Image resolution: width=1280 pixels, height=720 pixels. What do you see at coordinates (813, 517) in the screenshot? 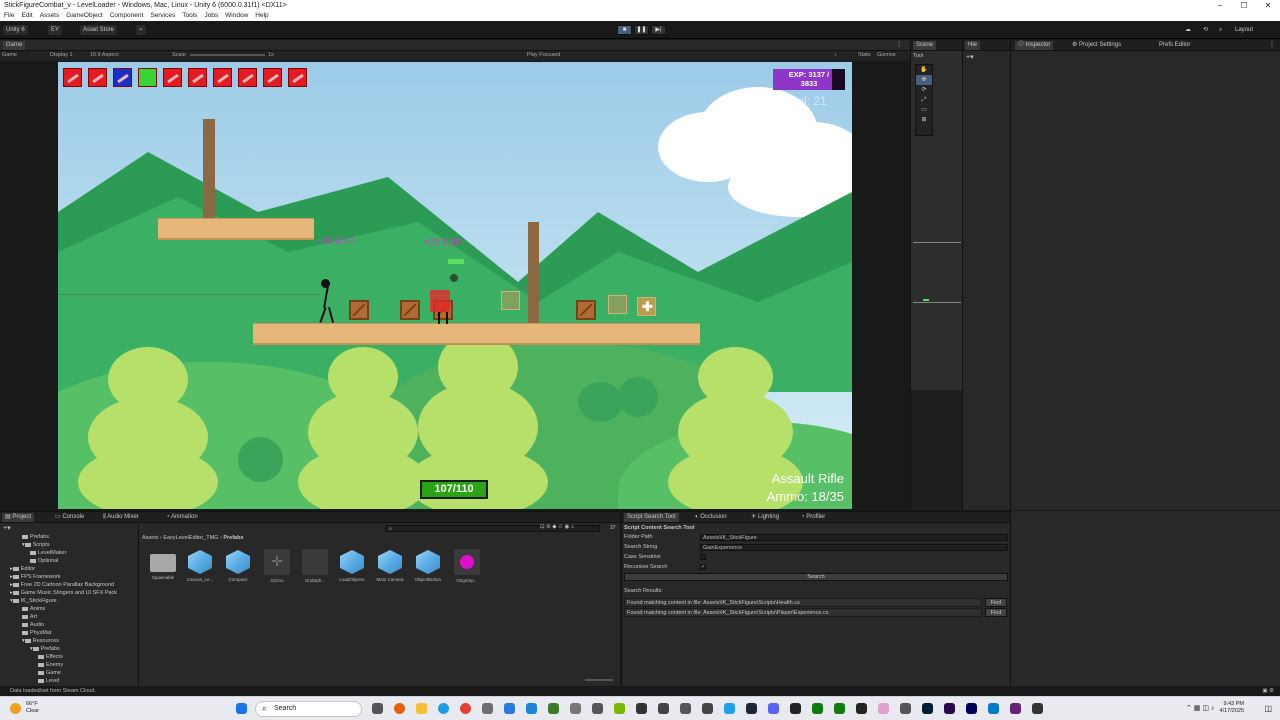
I see `tab-profiler: ◔ Profiler` at bounding box center [813, 517].